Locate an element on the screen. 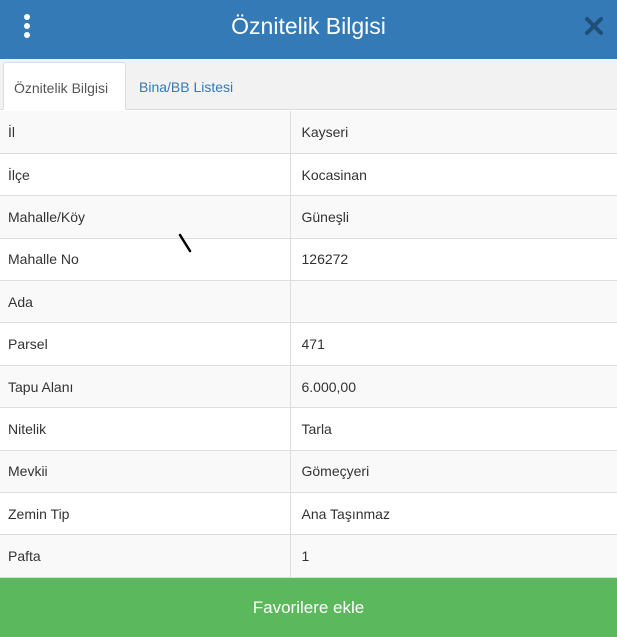 Image resolution: width=617 pixels, height=637 pixels. attribute-value: Kayseri is located at coordinates (453, 132).